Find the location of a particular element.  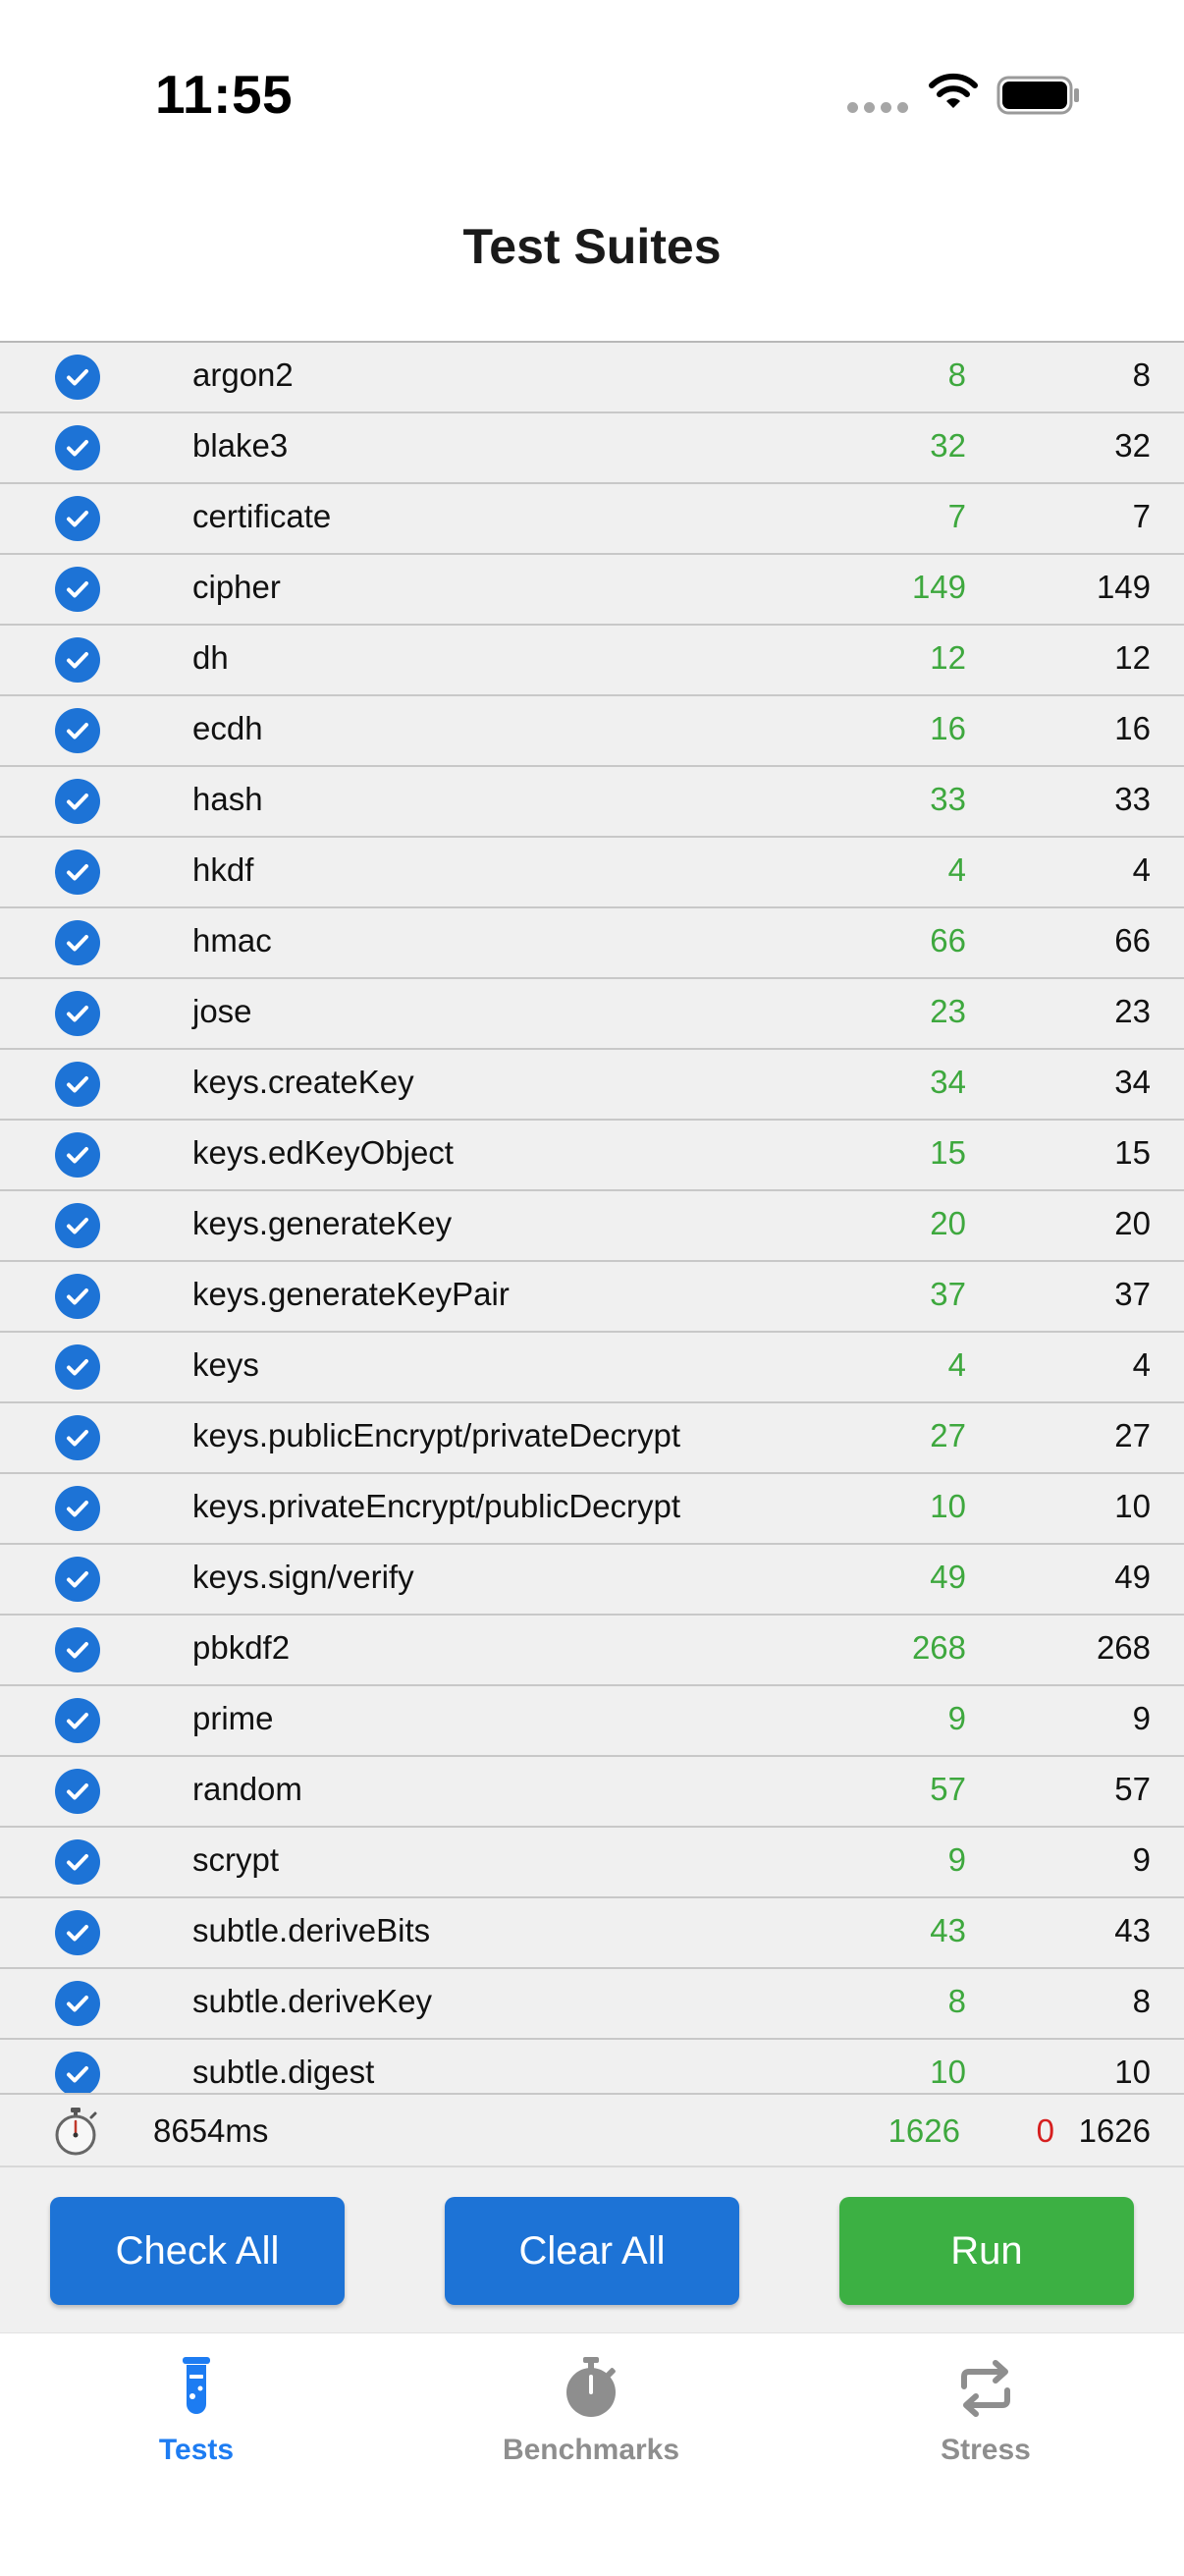

suite-row: keys.privateEncrypt/publicDecrypt 10 10 is located at coordinates (592, 1509).